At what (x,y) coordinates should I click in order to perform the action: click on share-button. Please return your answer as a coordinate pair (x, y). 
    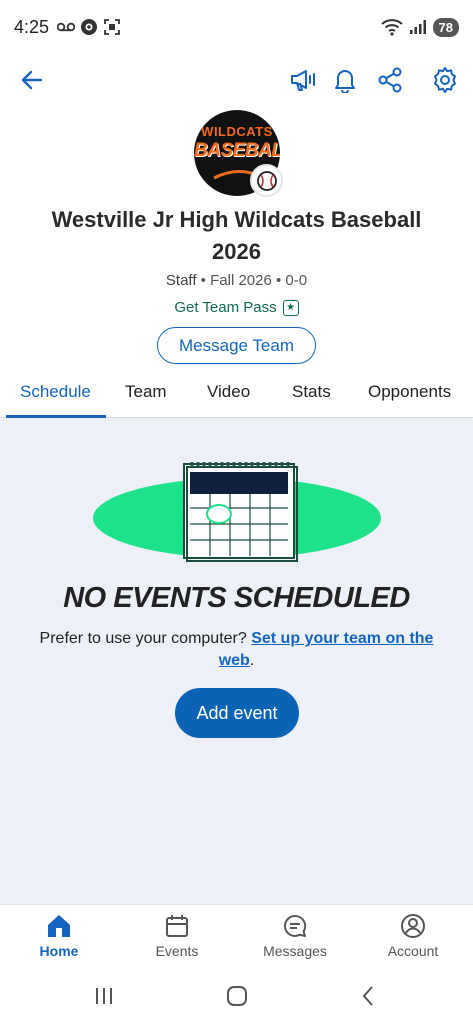
    Looking at the image, I should click on (390, 80).